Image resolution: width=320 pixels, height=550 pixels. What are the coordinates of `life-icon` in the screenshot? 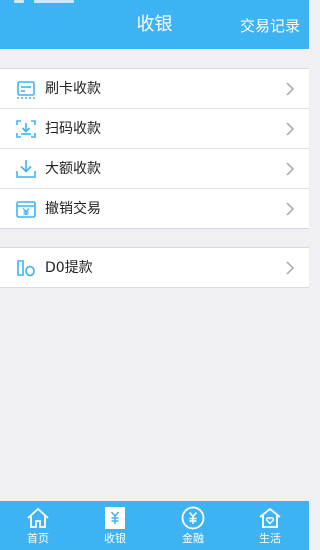 It's located at (270, 517).